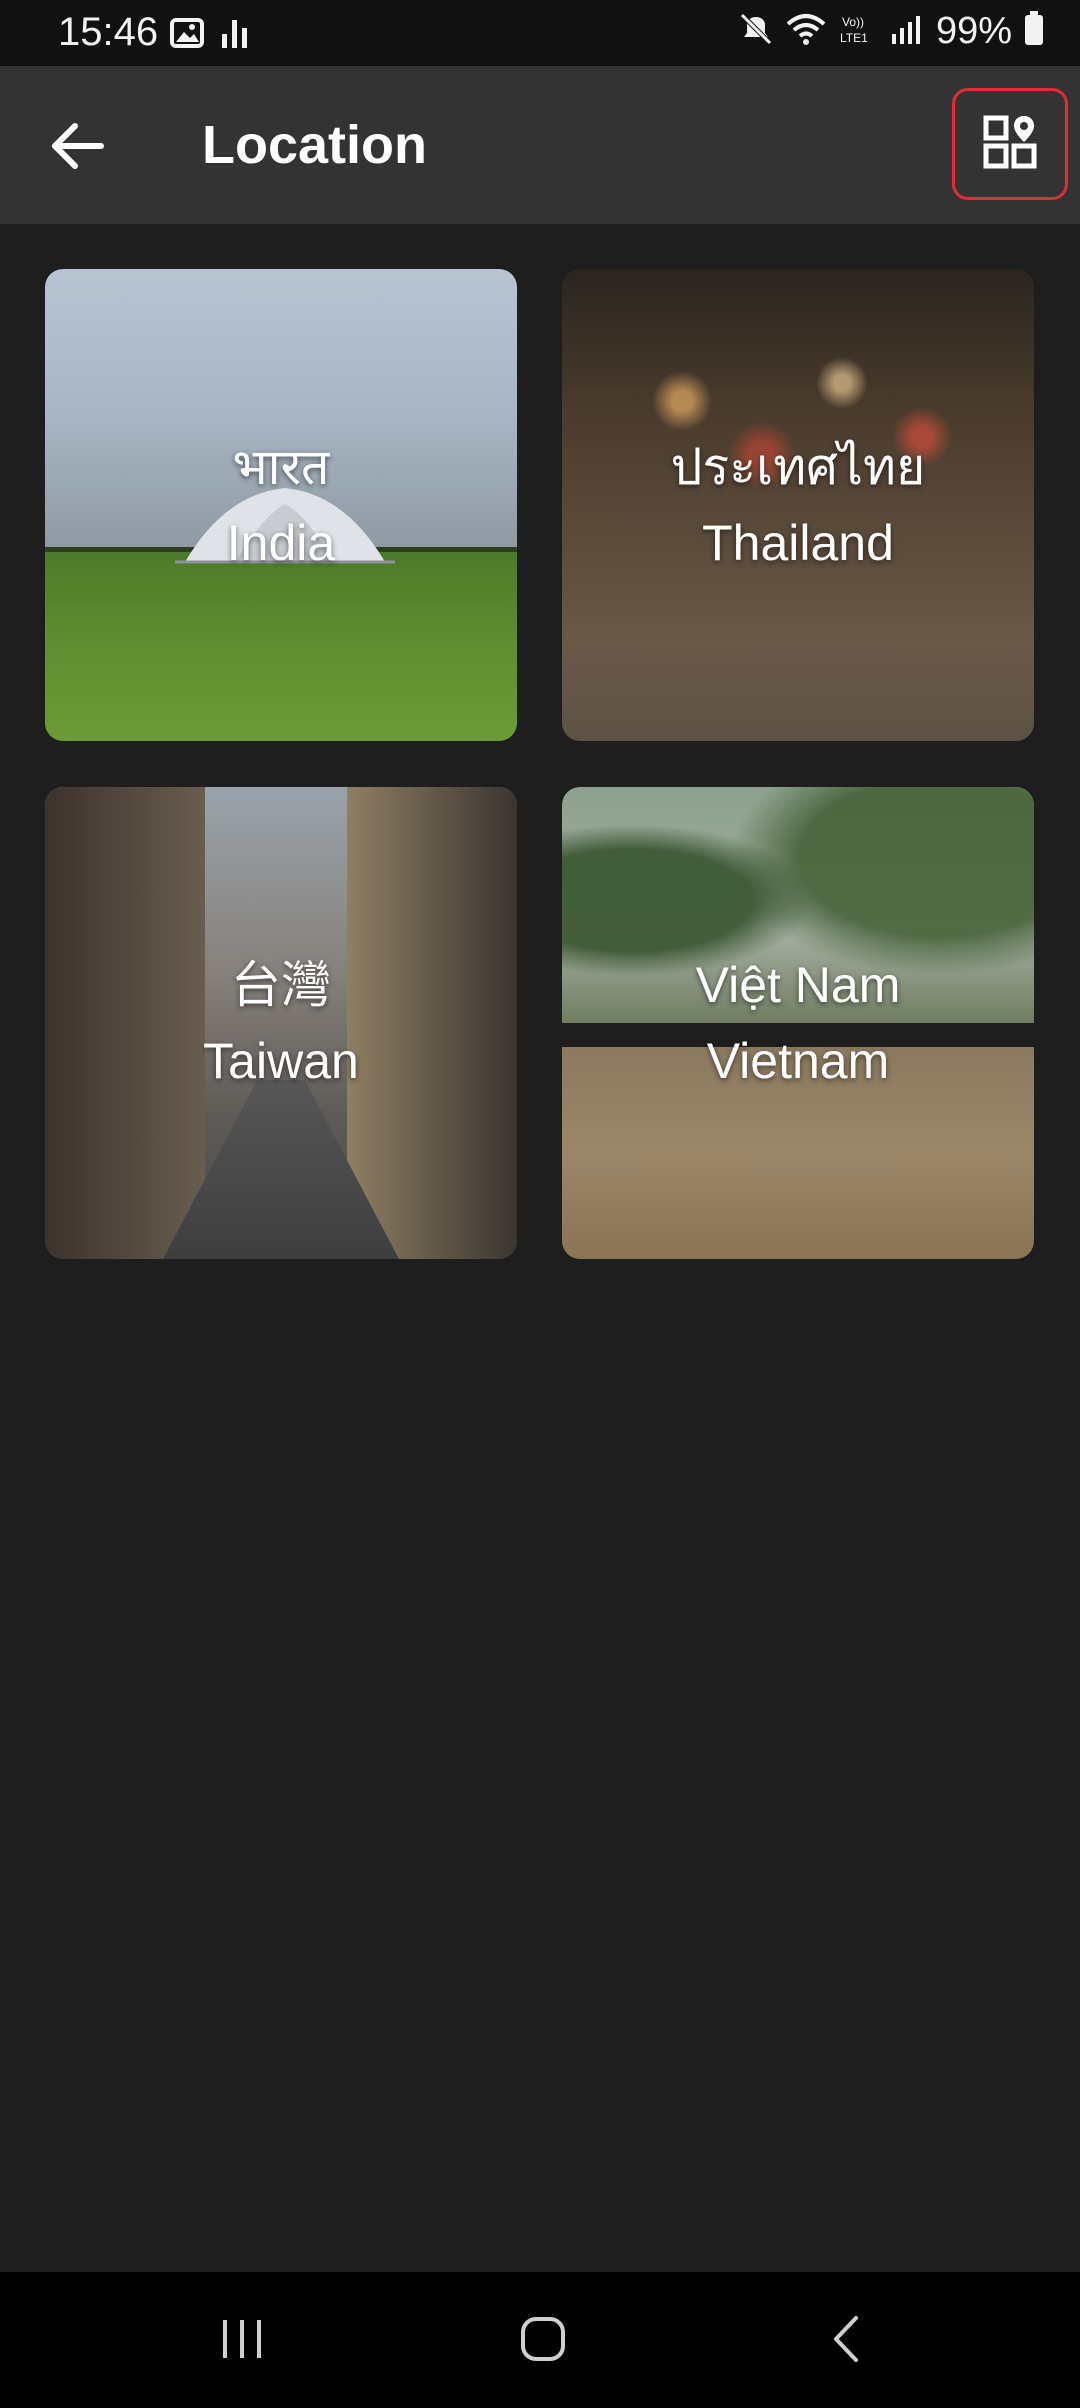 The width and height of the screenshot is (1080, 2408). I want to click on status-time: 15:46, so click(108, 32).